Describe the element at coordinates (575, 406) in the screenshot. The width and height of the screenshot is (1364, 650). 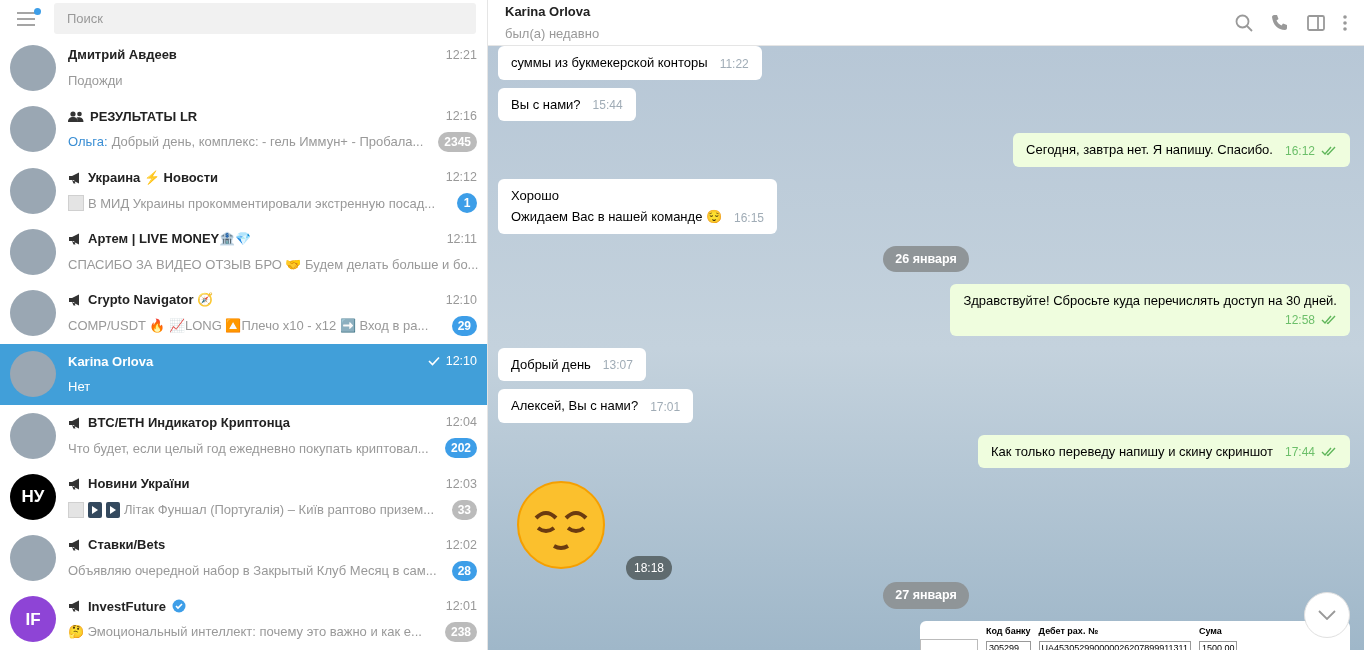
I see `message-text: Алексей, Вы с нами?` at that location.